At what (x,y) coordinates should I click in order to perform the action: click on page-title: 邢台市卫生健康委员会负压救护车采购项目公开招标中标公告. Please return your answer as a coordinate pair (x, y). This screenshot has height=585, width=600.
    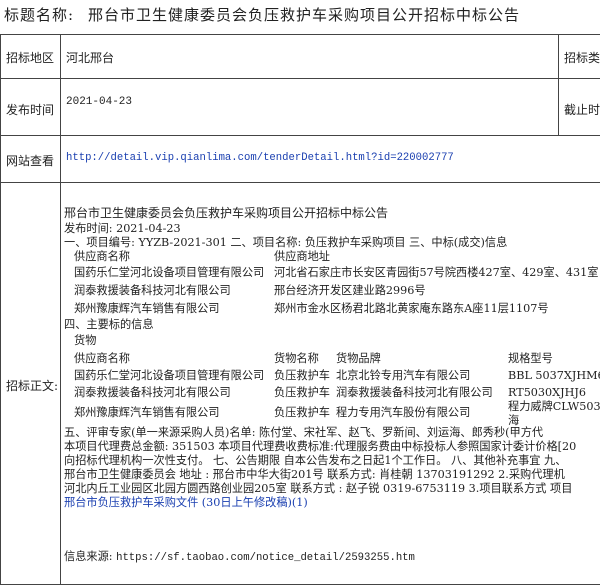
    Looking at the image, I should click on (304, 15).